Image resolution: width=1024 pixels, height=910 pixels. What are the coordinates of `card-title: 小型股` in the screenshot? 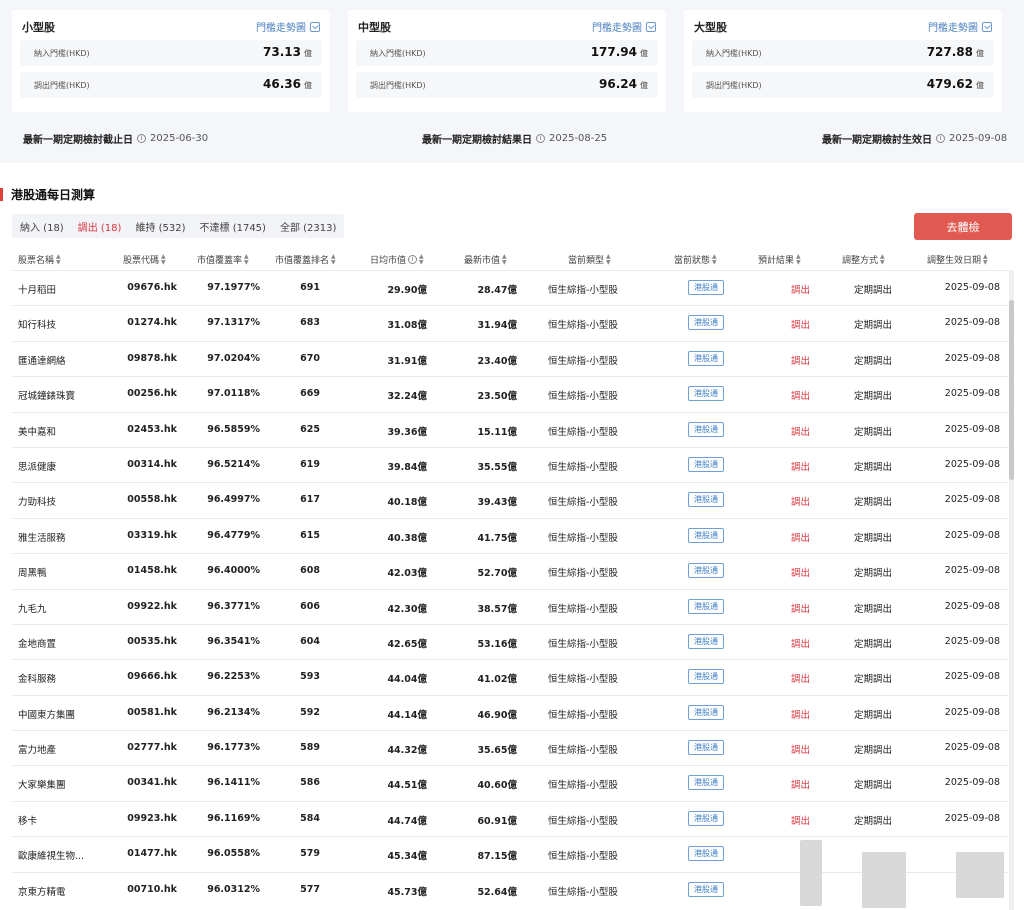 It's located at (38, 27).